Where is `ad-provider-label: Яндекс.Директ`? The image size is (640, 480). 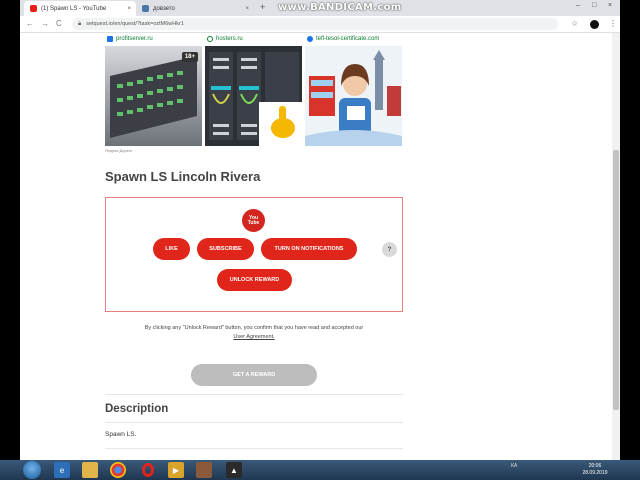
ad-provider-label: Яндекс.Директ is located at coordinates (119, 150).